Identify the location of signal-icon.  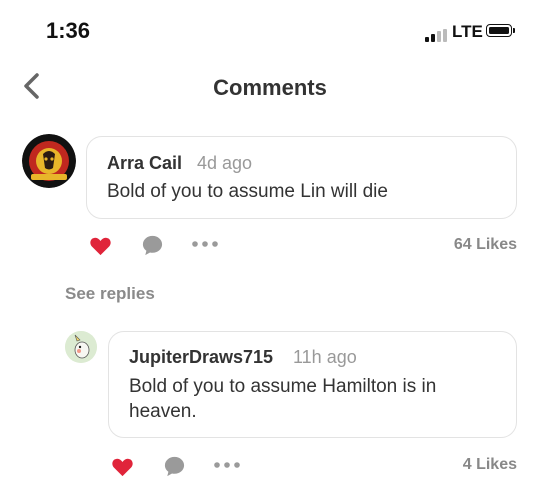
(437, 35).